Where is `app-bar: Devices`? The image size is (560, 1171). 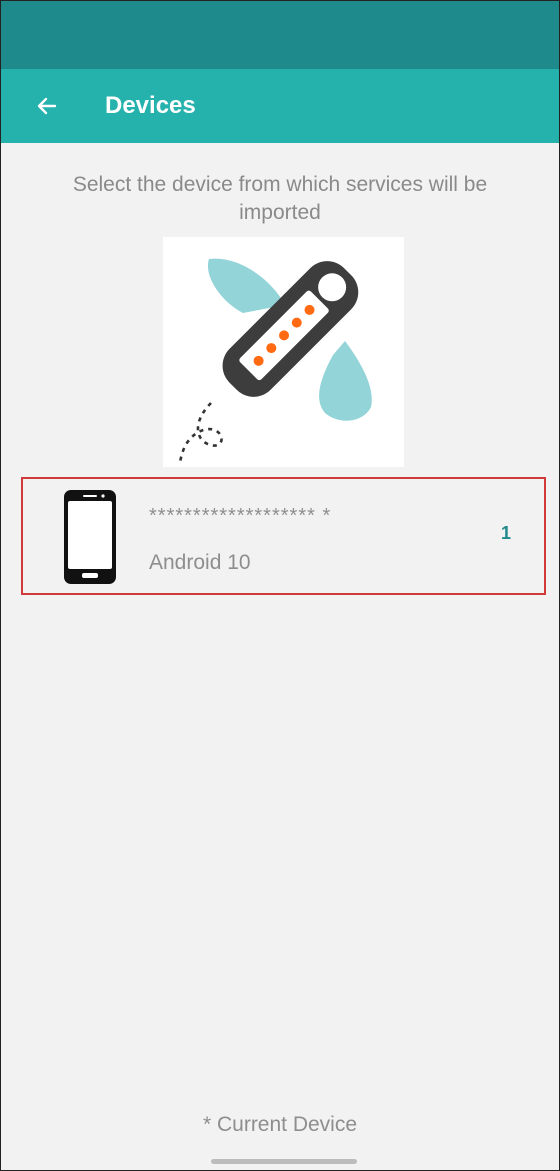 app-bar: Devices is located at coordinates (280, 106).